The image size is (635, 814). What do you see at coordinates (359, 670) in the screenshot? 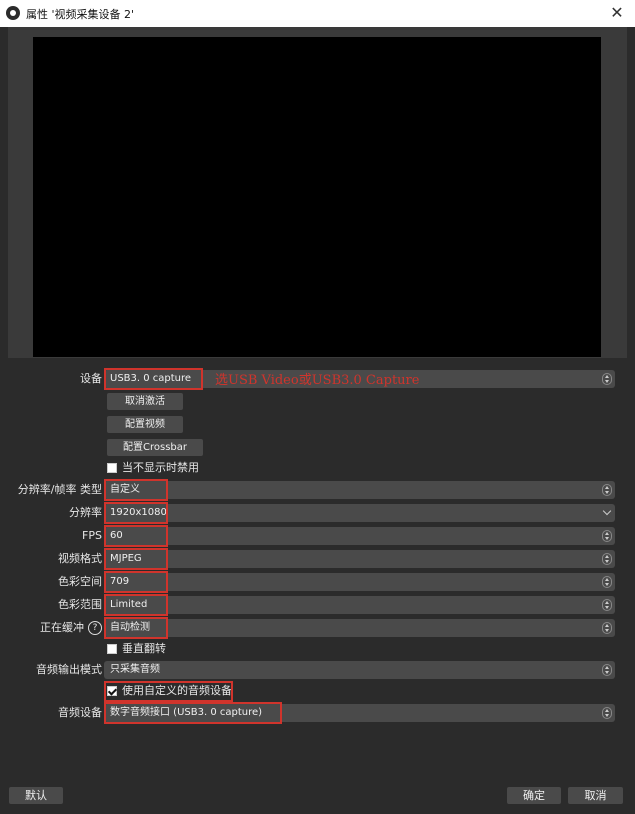
I see `audio-output-mode-select: 只采集音频` at bounding box center [359, 670].